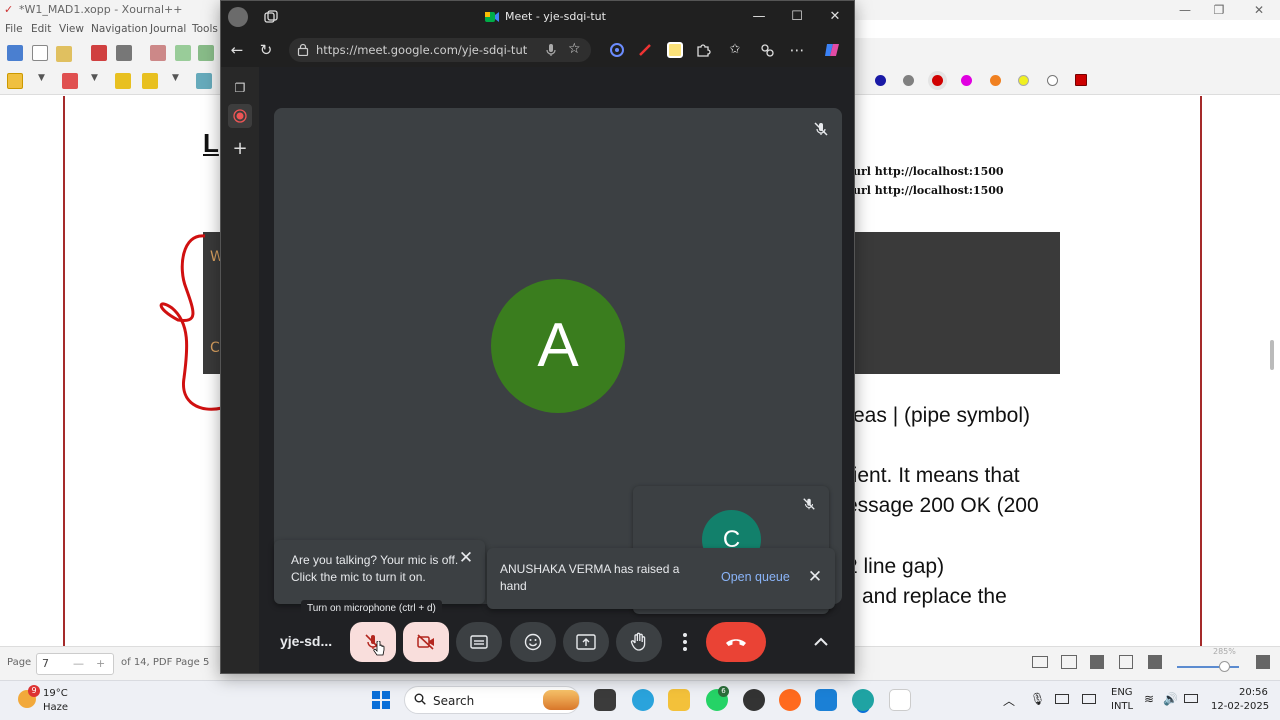 This screenshot has width=1280, height=720. I want to click on lock-icon, so click(303, 49).